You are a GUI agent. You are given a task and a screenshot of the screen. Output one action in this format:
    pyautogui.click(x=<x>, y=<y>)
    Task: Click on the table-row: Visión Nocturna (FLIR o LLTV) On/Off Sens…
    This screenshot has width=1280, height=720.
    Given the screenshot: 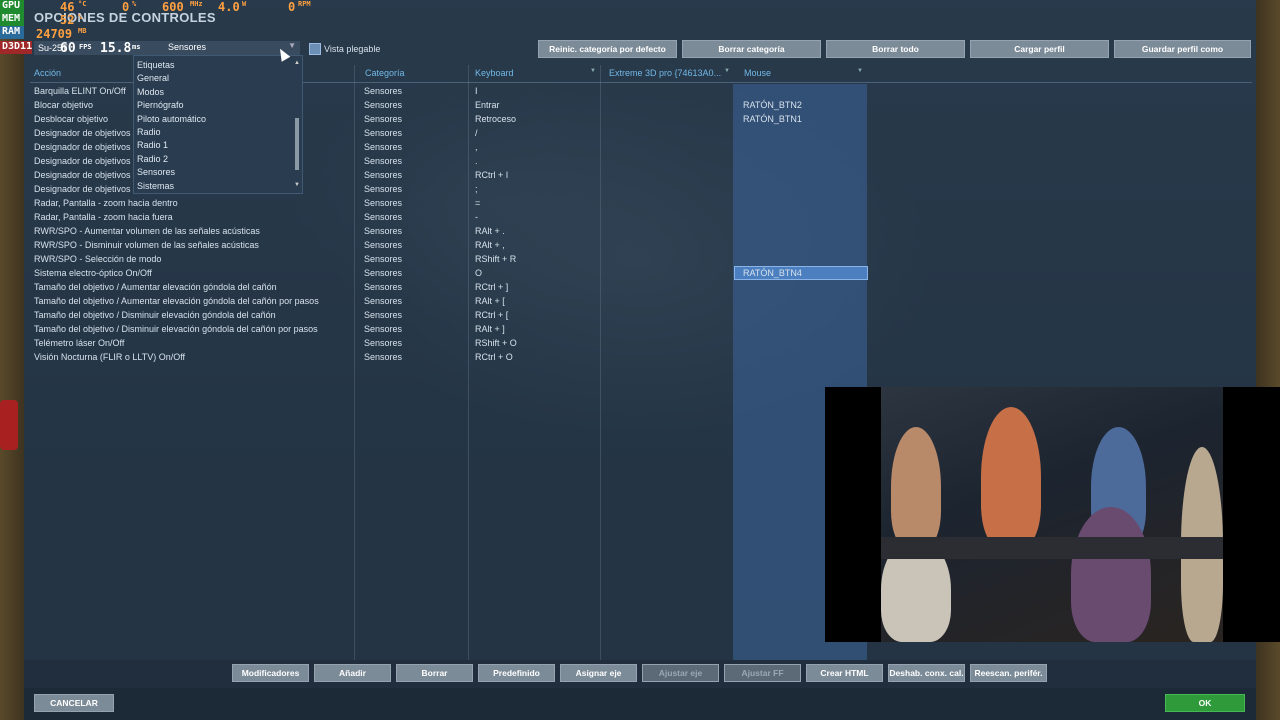 What is the action you would take?
    pyautogui.click(x=450, y=357)
    